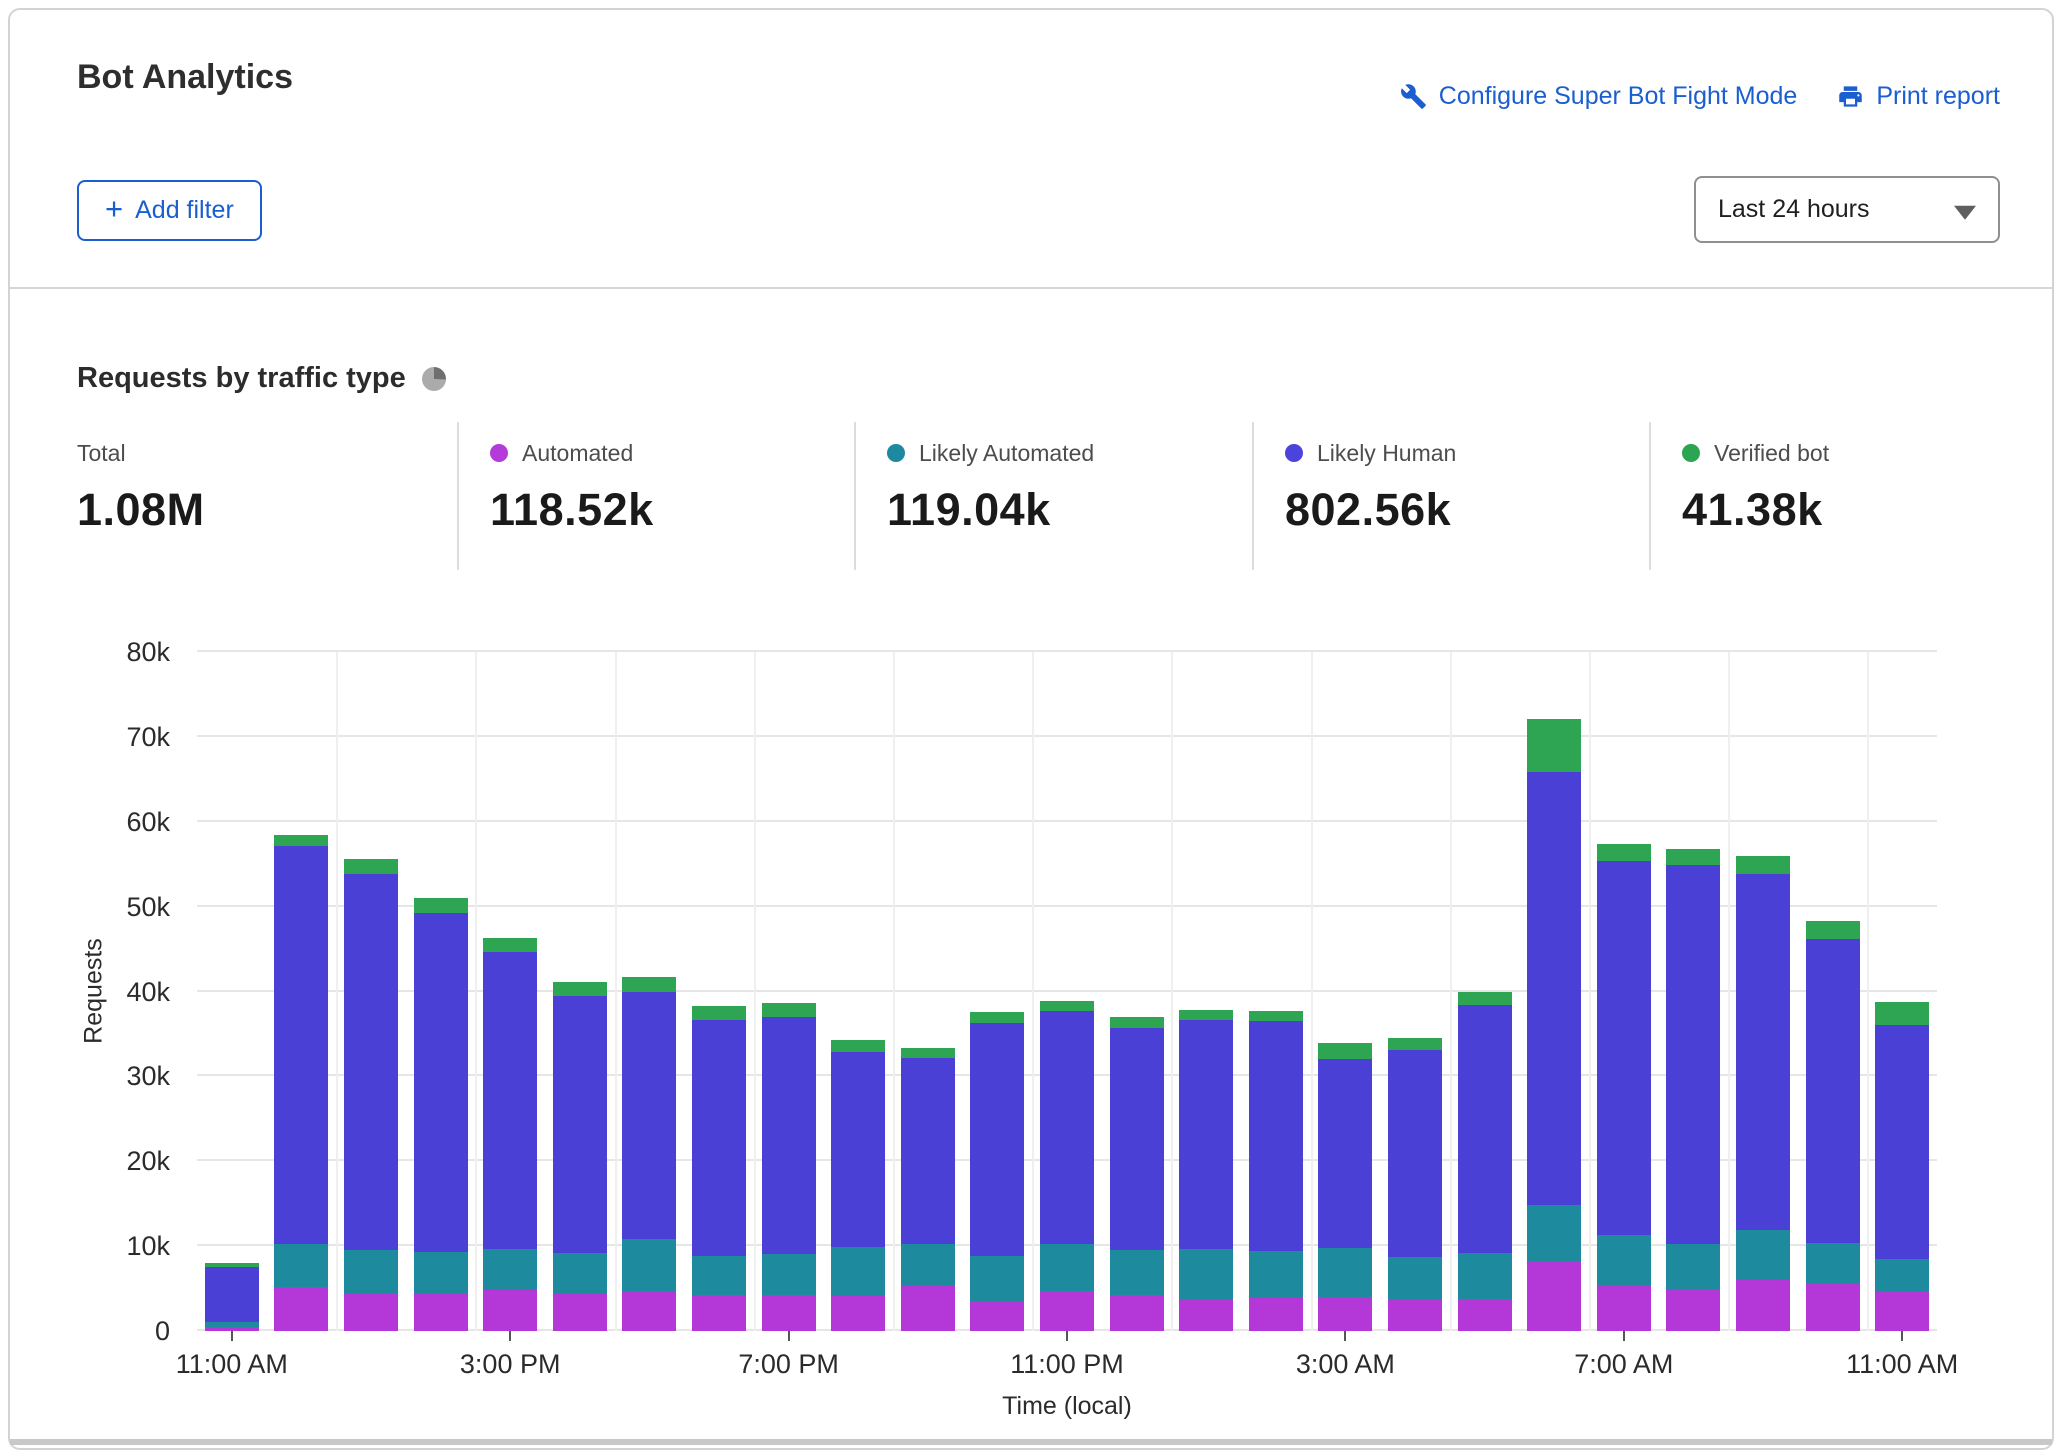  What do you see at coordinates (1067, 1406) in the screenshot?
I see `x-axis-title: Time (local)` at bounding box center [1067, 1406].